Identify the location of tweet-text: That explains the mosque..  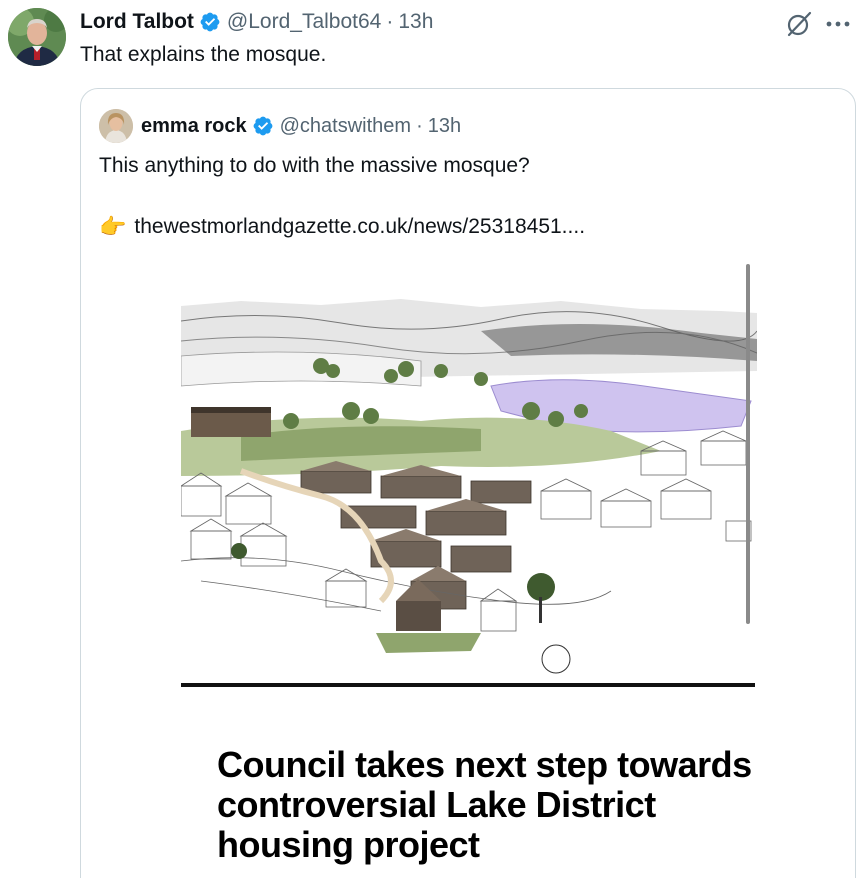
(203, 54).